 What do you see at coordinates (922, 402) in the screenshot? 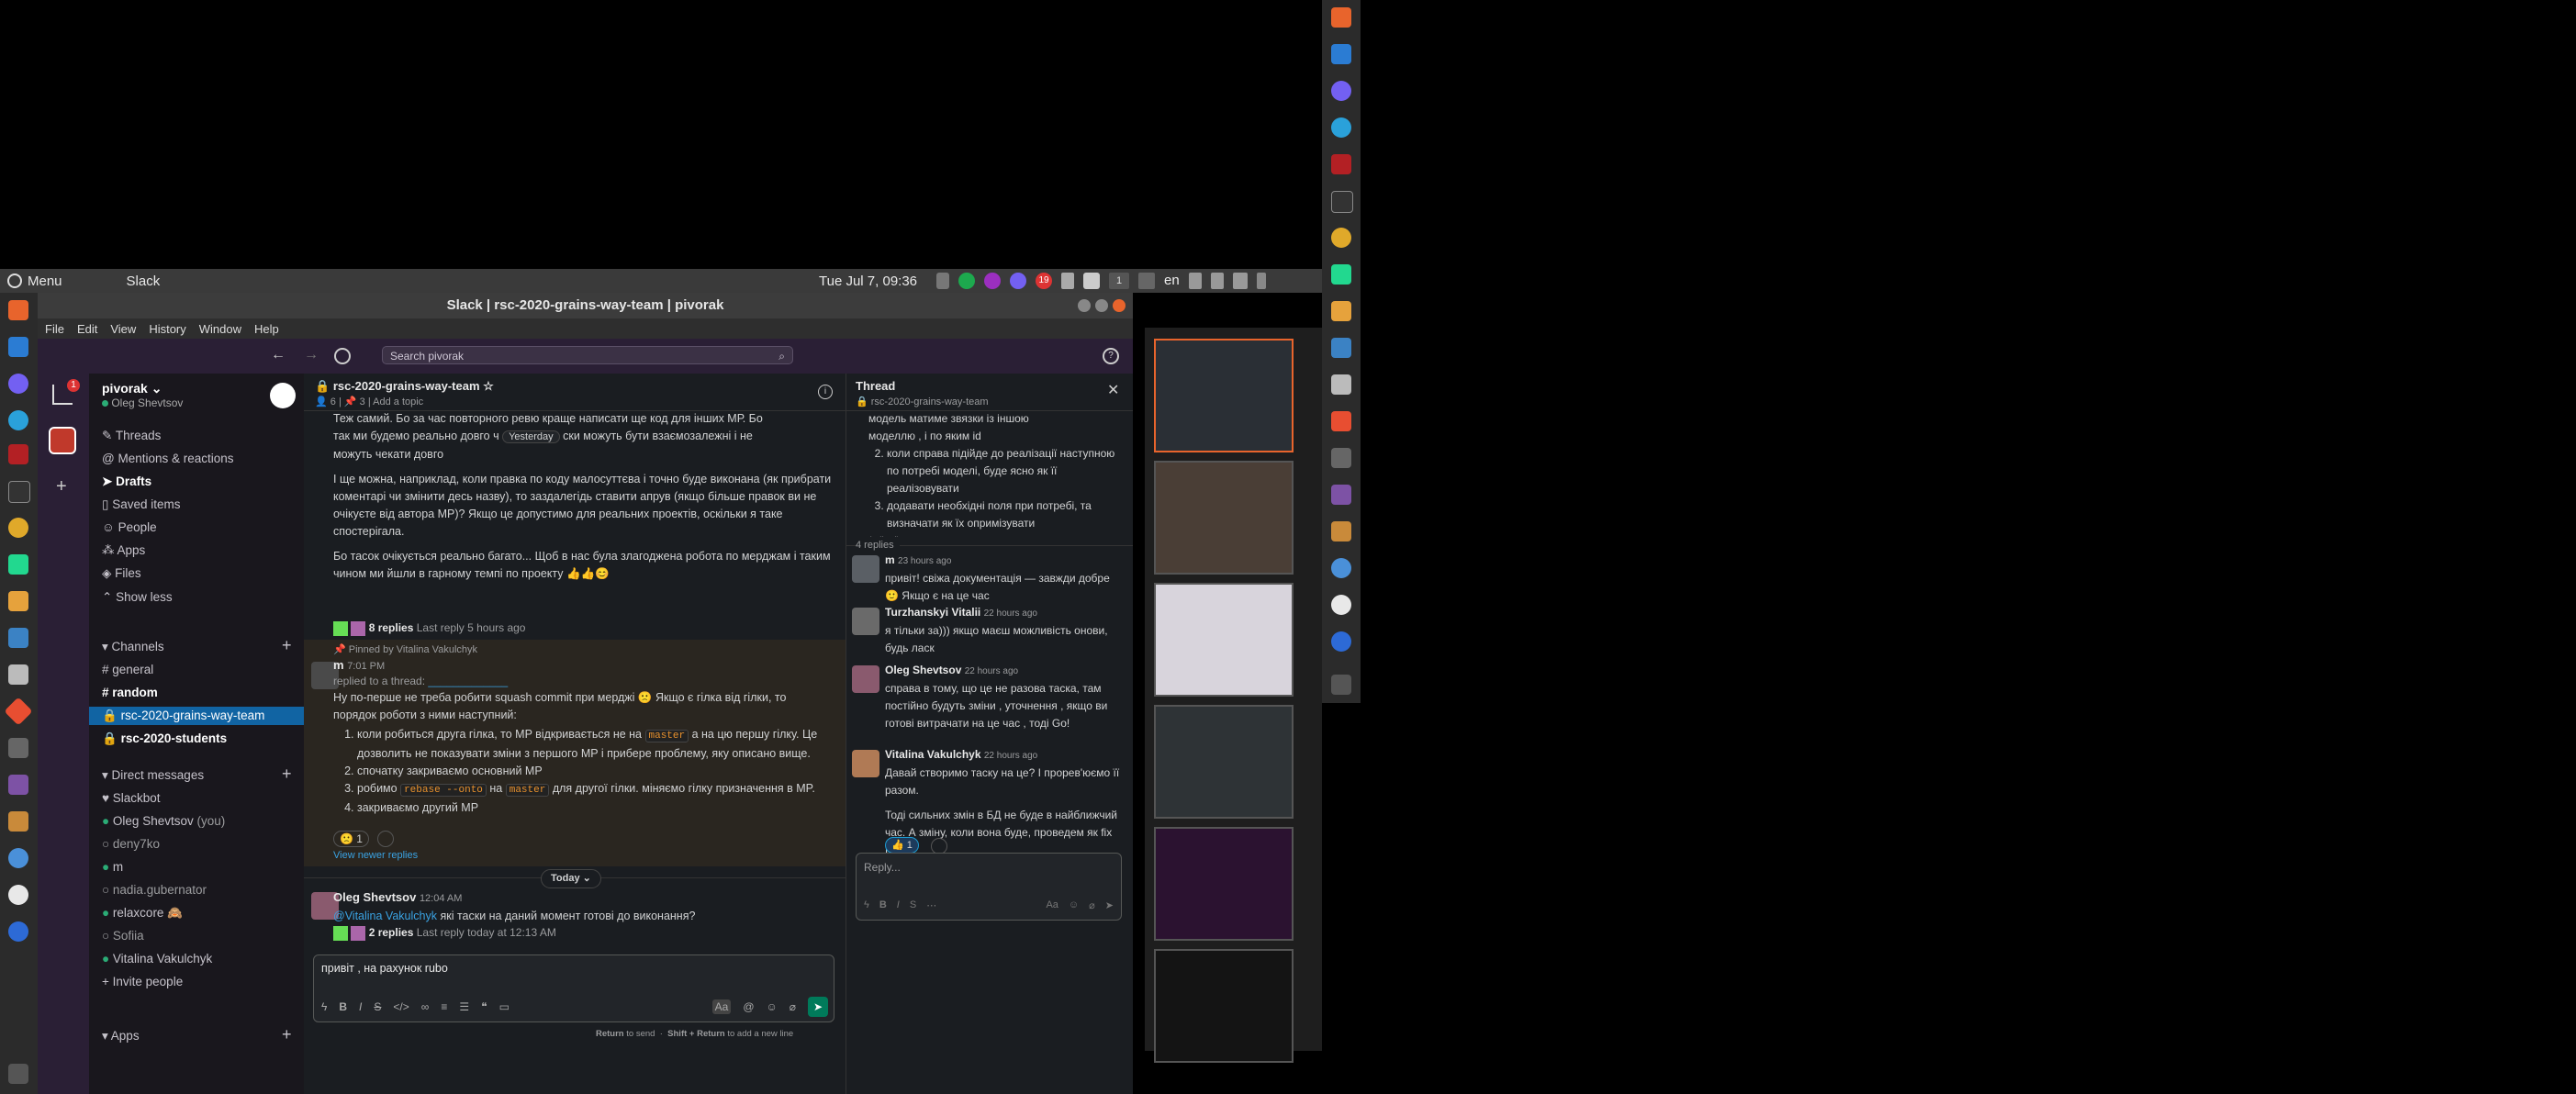
I see `thread-channel: 🔒 rsc-2020-grains-way-team` at bounding box center [922, 402].